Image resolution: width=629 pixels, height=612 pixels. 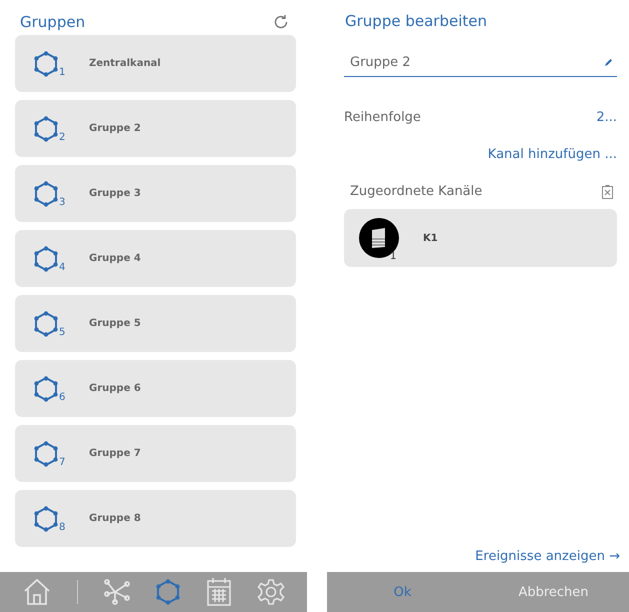 What do you see at coordinates (430, 238) in the screenshot?
I see `channel-name: K1` at bounding box center [430, 238].